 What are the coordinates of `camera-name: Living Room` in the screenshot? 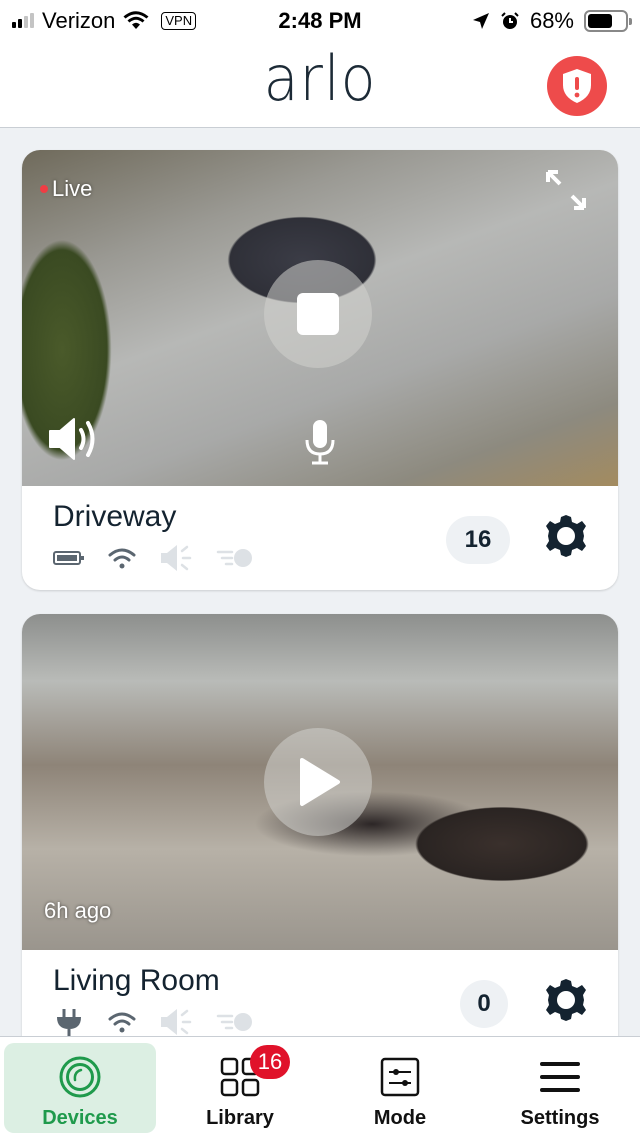 It's located at (136, 980).